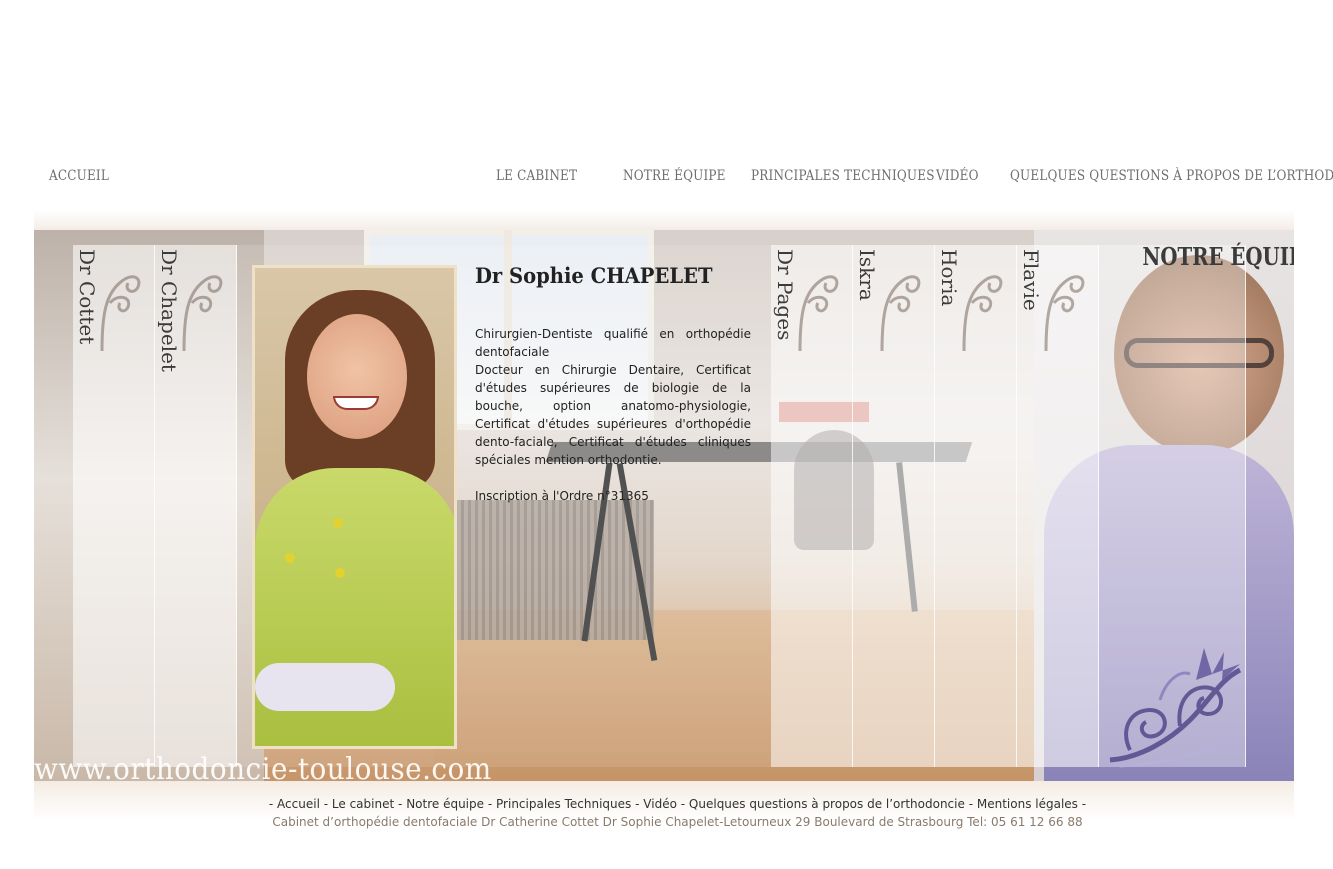 The width and height of the screenshot is (1333, 869). Describe the element at coordinates (298, 804) in the screenshot. I see `footer-link-accueil: Accueil` at that location.